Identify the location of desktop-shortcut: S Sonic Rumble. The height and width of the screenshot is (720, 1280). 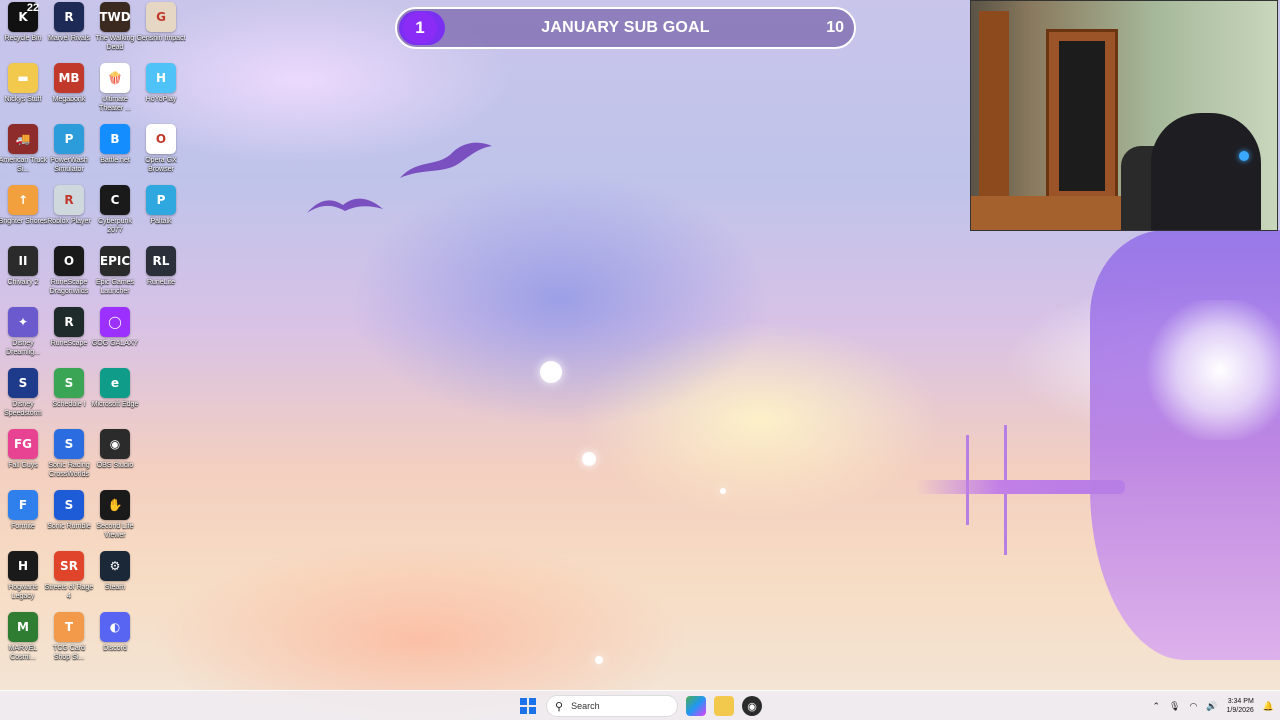
(69, 518).